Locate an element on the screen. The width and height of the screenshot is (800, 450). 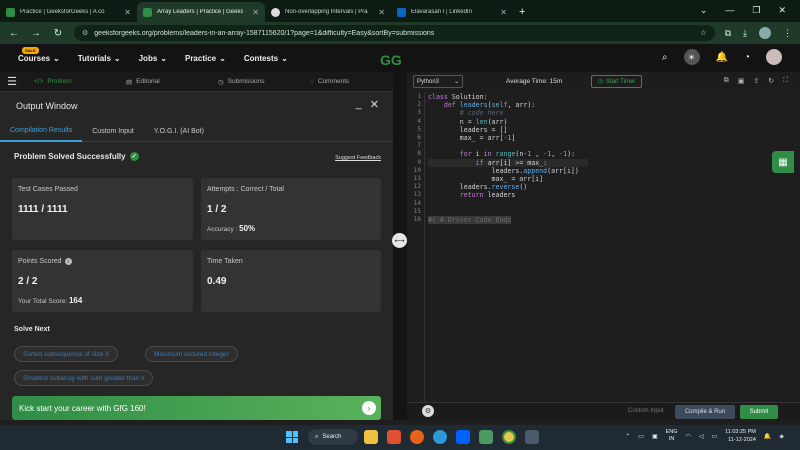
avatar is located at coordinates (774, 57).